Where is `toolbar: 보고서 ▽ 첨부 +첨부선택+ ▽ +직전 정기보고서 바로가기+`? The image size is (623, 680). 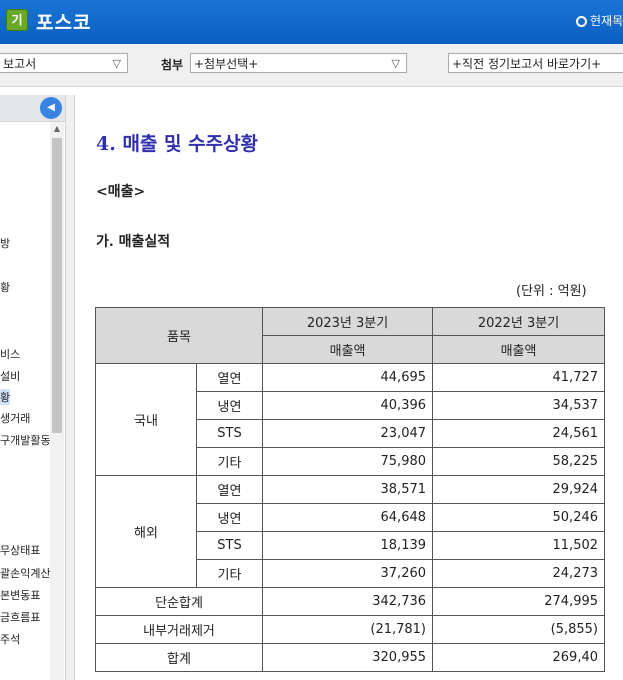 toolbar: 보고서 ▽ 첨부 +첨부선택+ ▽ +직전 정기보고서 바로가기+ is located at coordinates (311, 65).